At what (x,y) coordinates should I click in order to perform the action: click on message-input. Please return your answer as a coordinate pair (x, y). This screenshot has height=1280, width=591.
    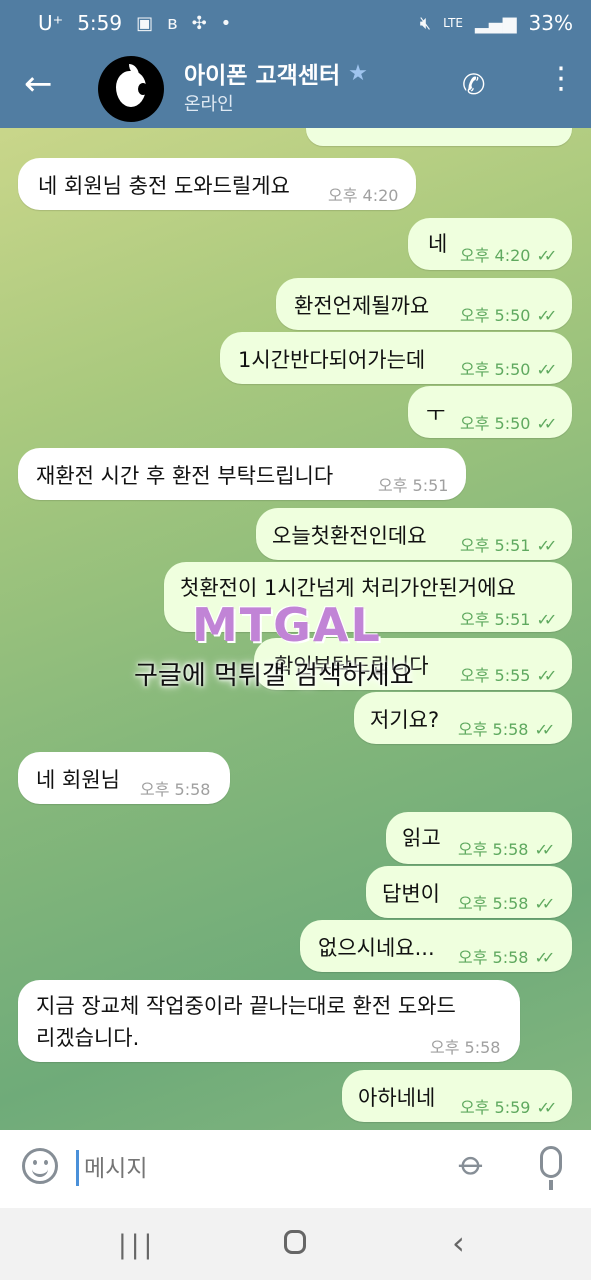
    Looking at the image, I should click on (264, 1169).